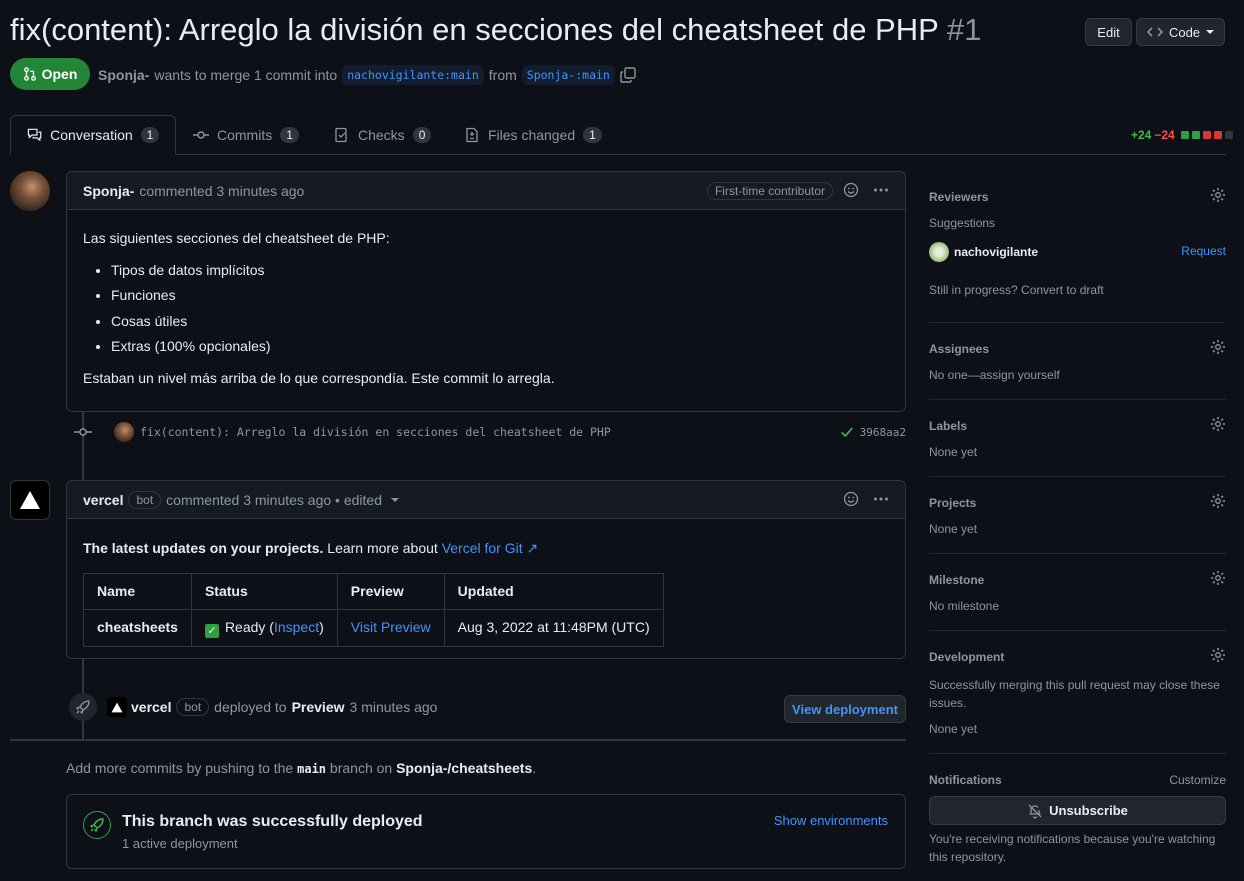 This screenshot has height=881, width=1244. I want to click on vercel-logo-icon, so click(30, 500).